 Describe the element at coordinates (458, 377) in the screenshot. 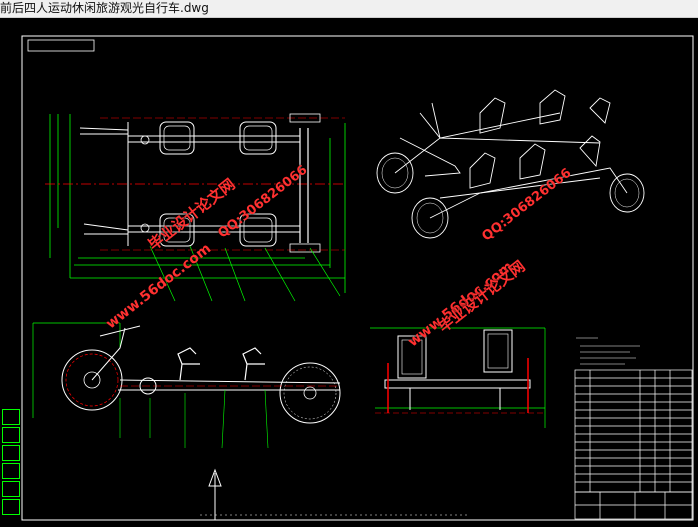

I see `rear-view` at that location.